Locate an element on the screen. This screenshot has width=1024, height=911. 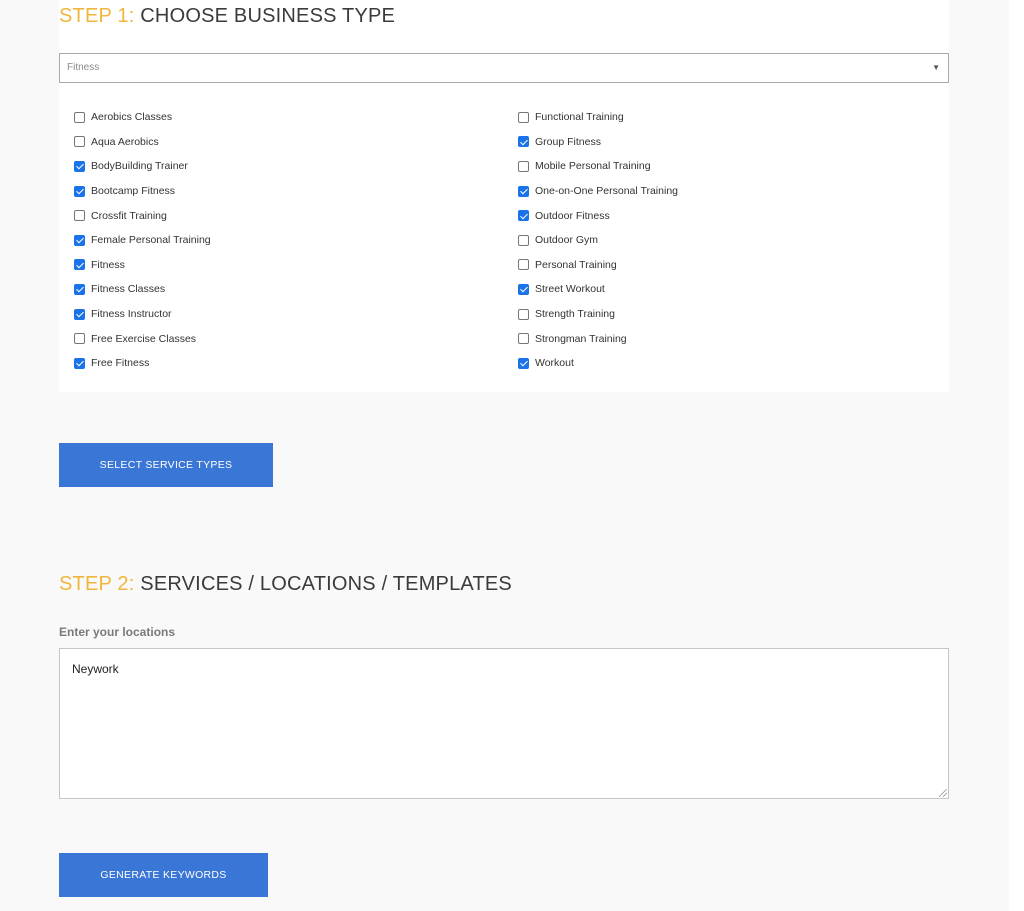
service-type-item: Functional Training is located at coordinates (598, 117).